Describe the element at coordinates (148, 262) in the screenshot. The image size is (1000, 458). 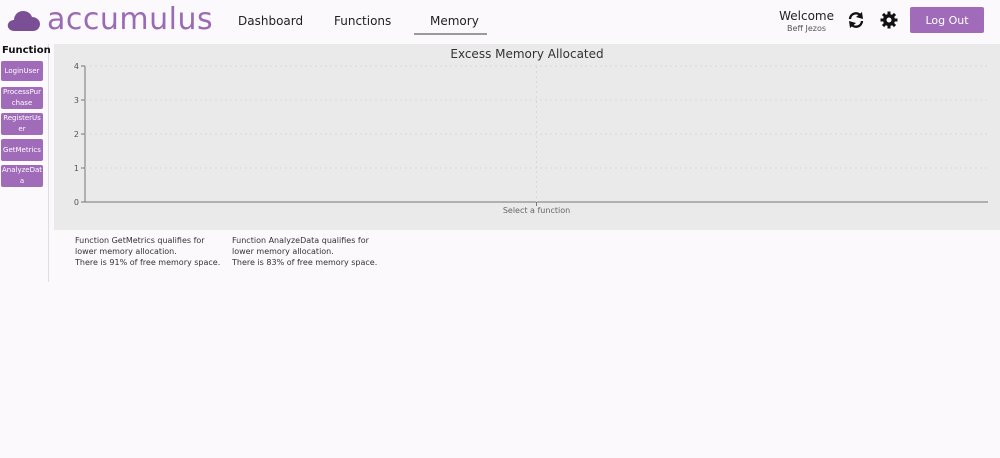
I see `note-1-line-3: There is 91% of free memory space.` at that location.